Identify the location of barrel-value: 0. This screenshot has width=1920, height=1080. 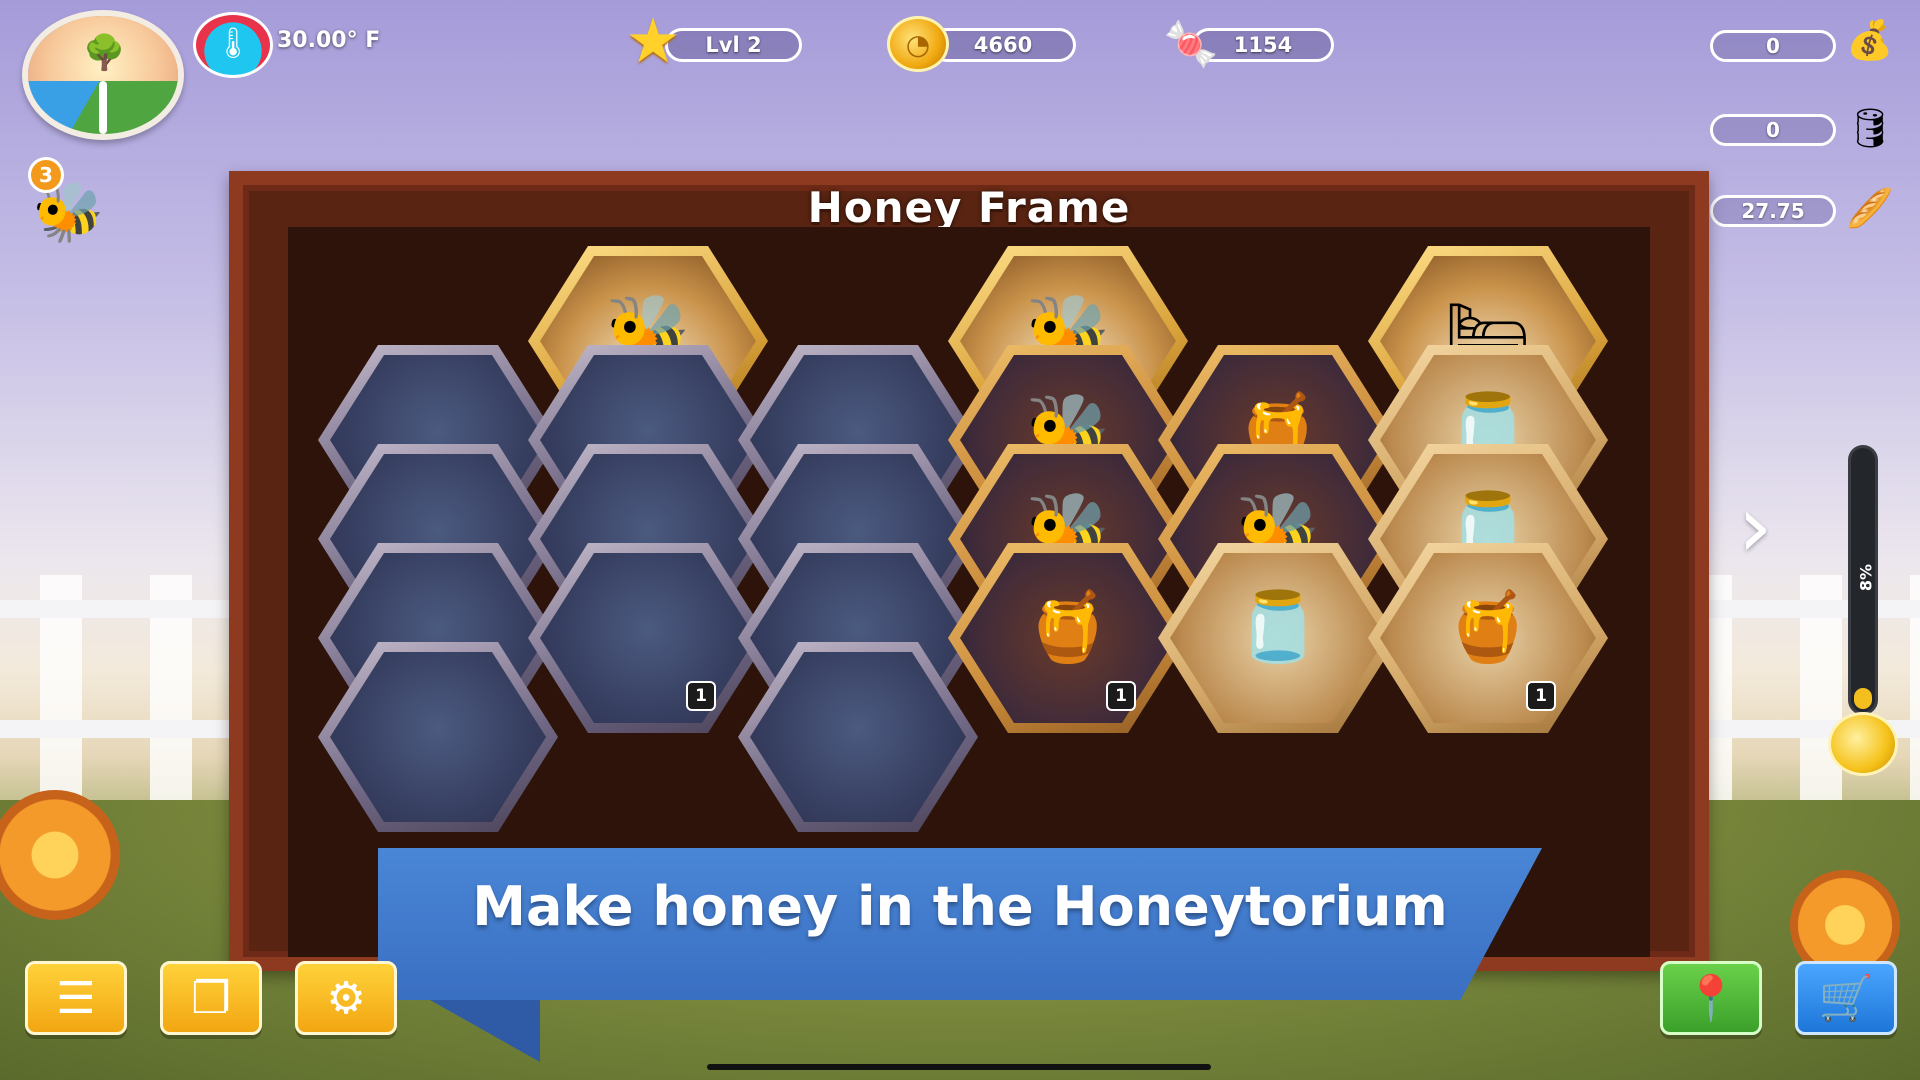
(1773, 130).